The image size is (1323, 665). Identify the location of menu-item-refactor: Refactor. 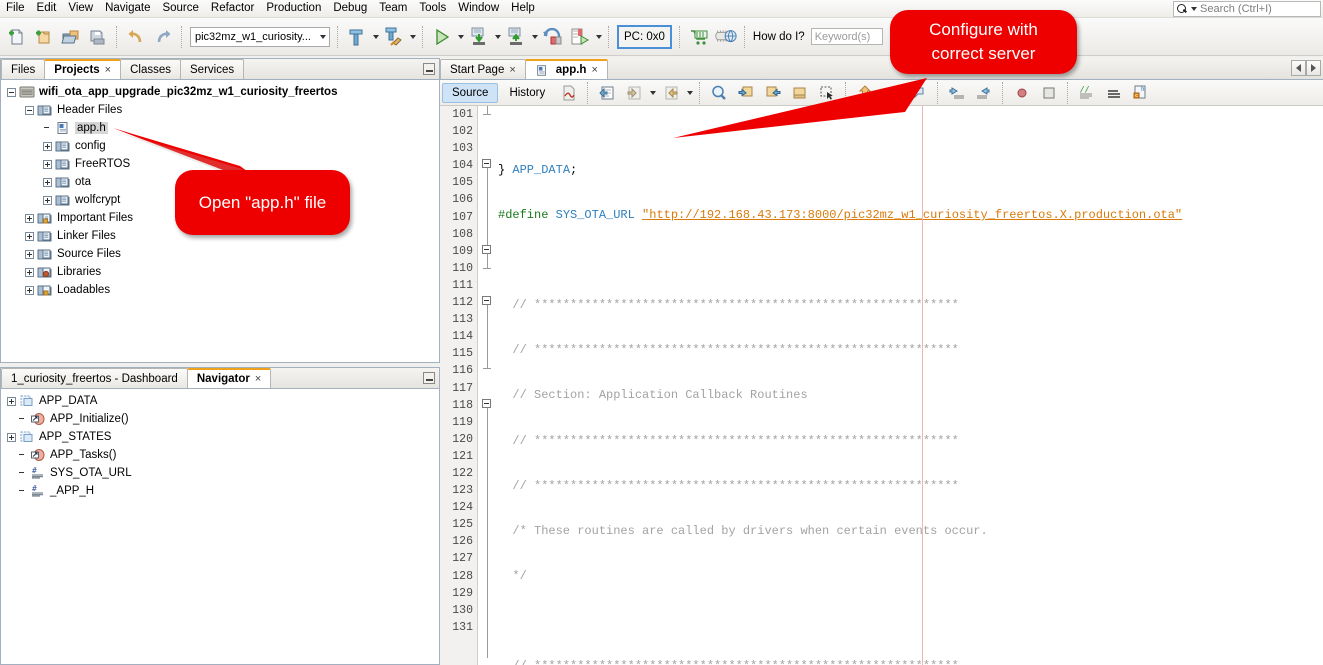
(232, 8).